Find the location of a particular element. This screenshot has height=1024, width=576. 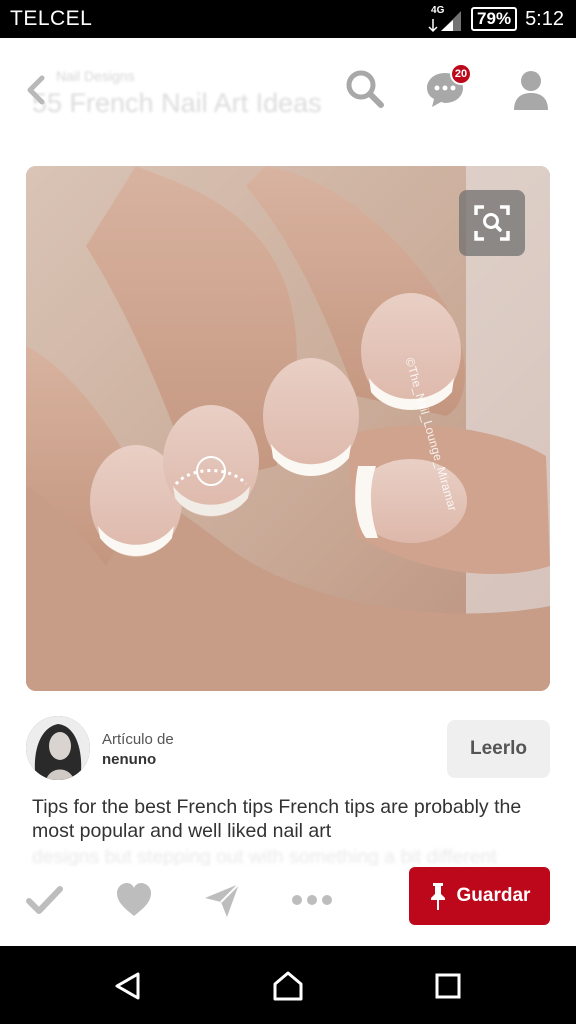

heart-icon is located at coordinates (134, 899).